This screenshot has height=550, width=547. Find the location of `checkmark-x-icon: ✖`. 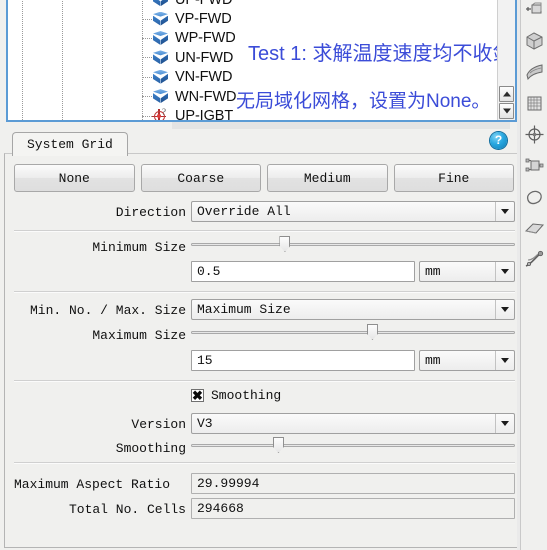

checkmark-x-icon: ✖ is located at coordinates (197, 395).